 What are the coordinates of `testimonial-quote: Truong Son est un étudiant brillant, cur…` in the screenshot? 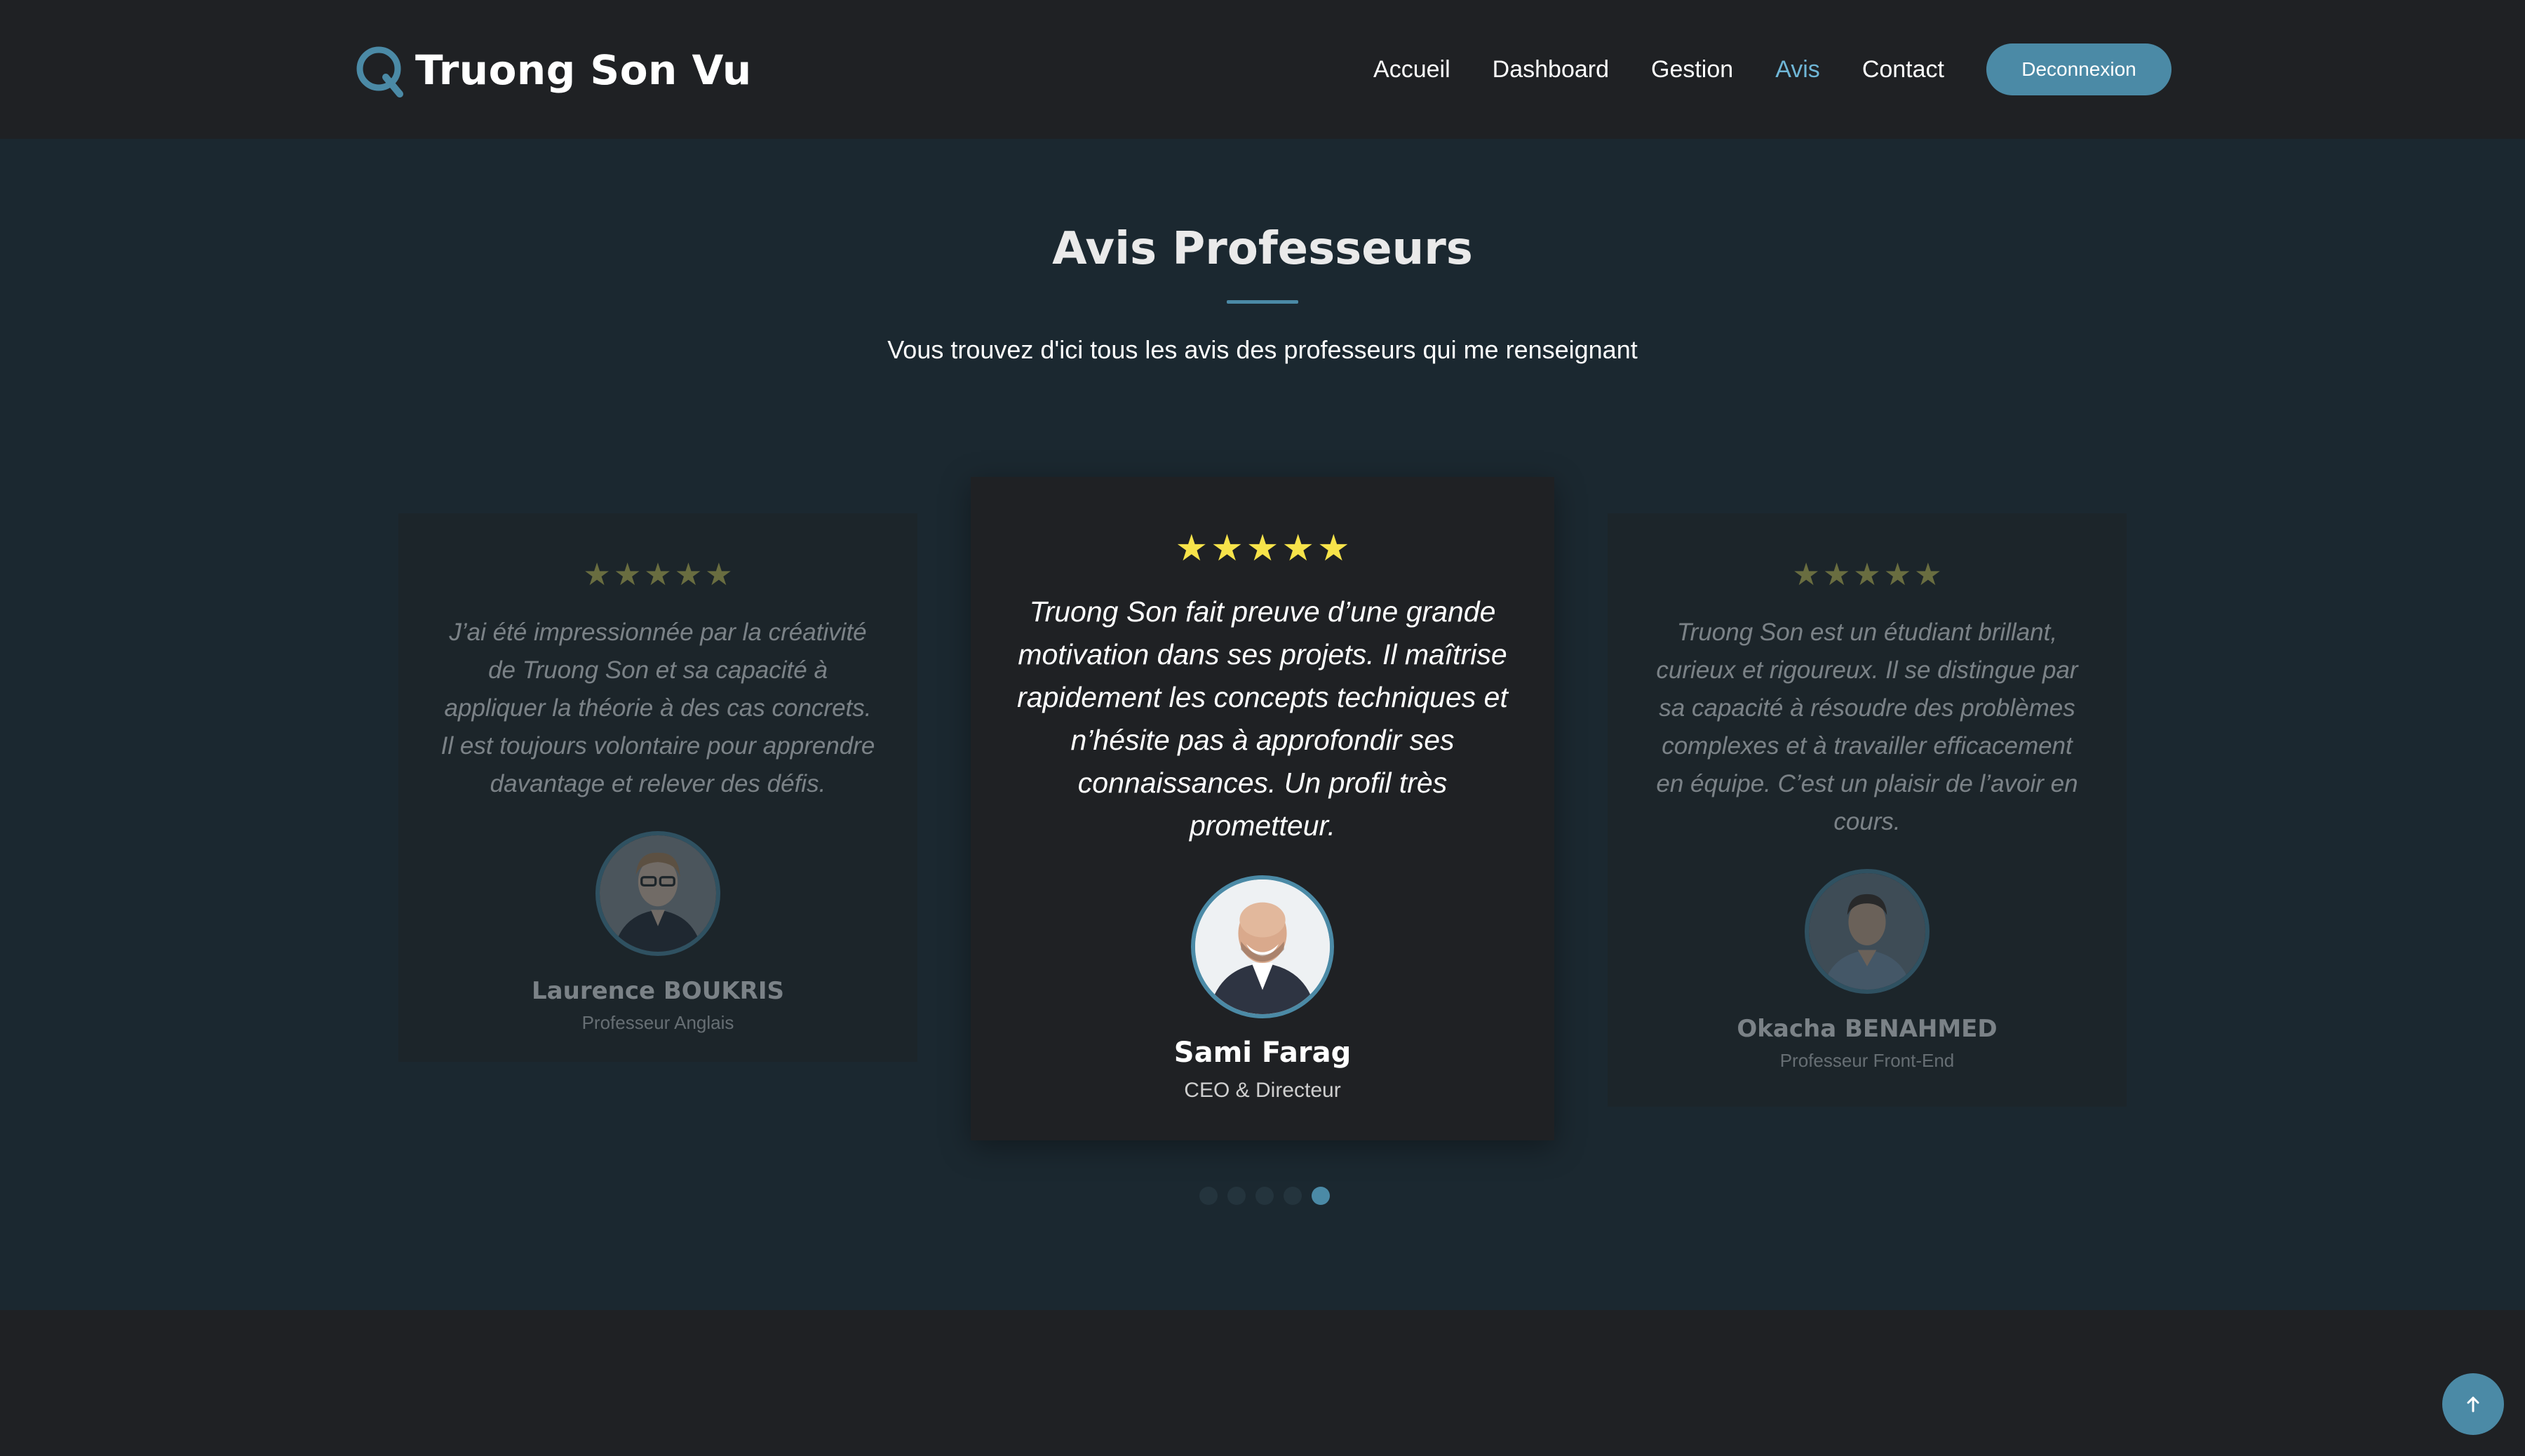 It's located at (1867, 727).